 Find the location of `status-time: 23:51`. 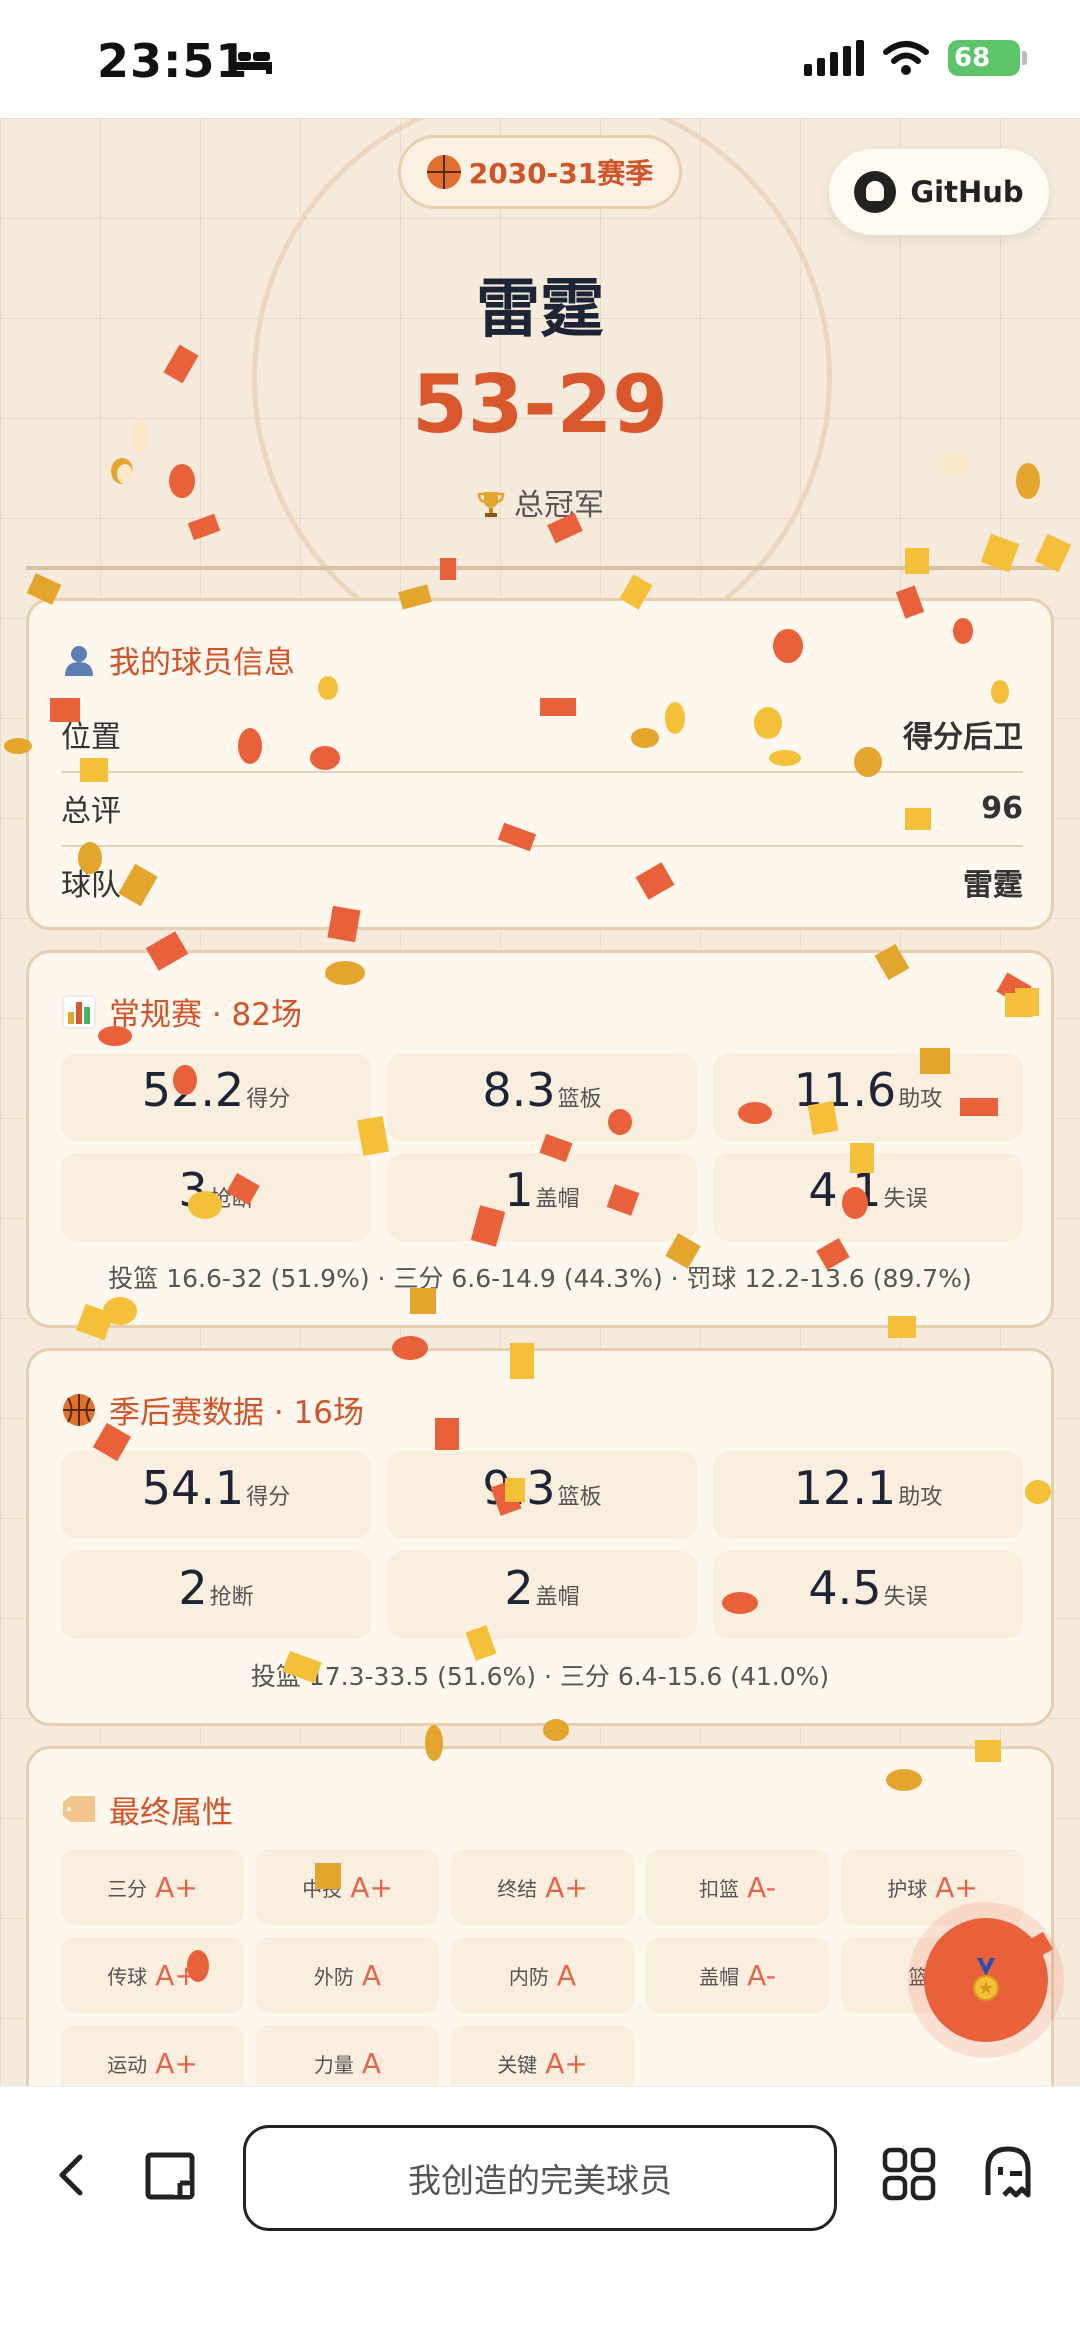

status-time: 23:51 is located at coordinates (173, 61).